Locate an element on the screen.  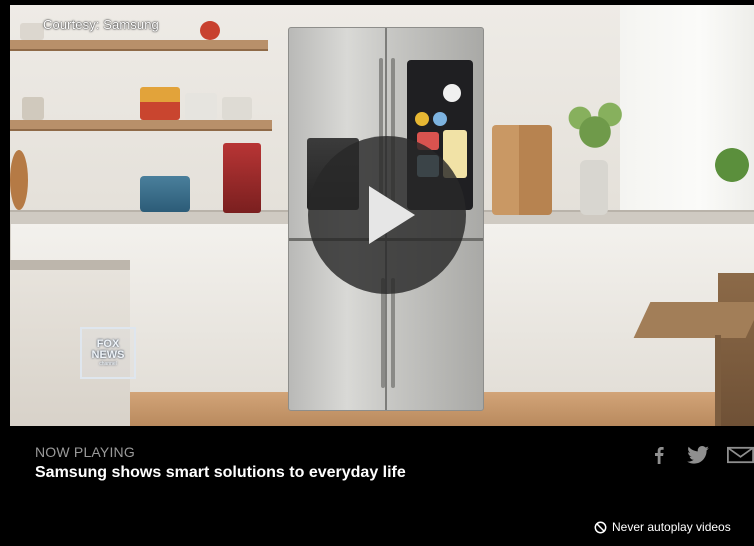
play-button is located at coordinates (387, 215).